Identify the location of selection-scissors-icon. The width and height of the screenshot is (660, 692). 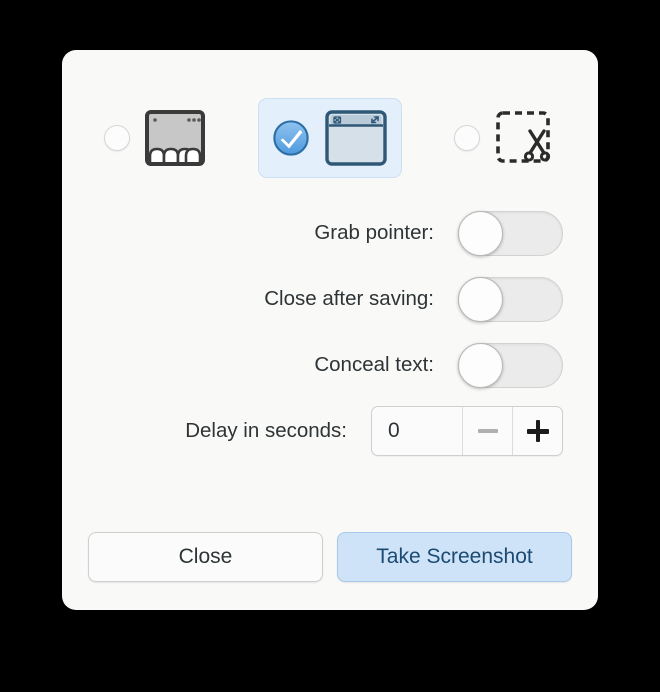
(523, 137).